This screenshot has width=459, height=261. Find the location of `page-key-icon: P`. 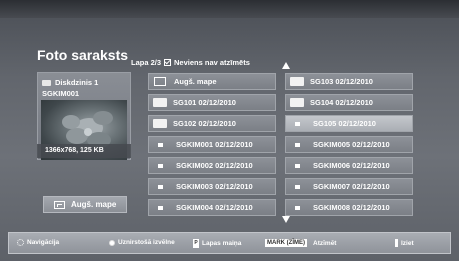

page-key-icon: P is located at coordinates (196, 243).